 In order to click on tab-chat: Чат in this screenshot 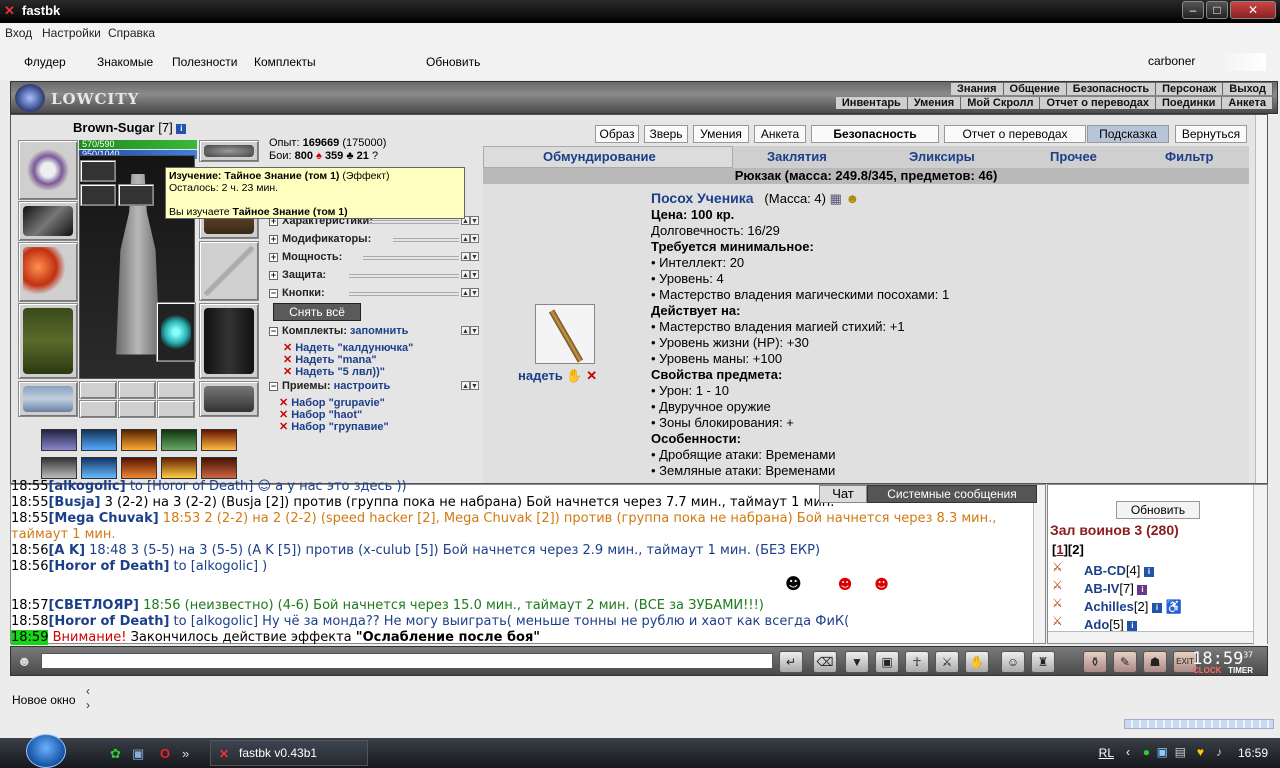, I will do `click(843, 494)`.